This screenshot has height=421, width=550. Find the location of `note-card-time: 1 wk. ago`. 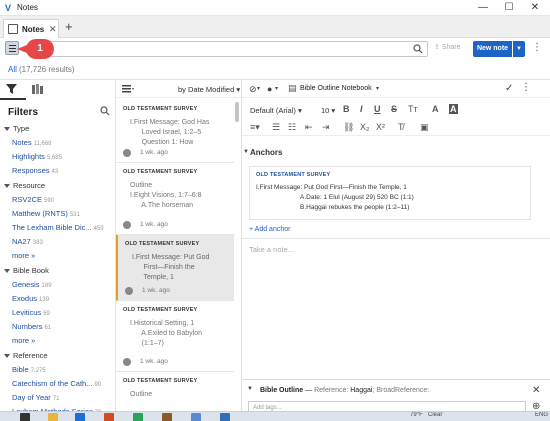

note-card-time: 1 wk. ago is located at coordinates (154, 224).